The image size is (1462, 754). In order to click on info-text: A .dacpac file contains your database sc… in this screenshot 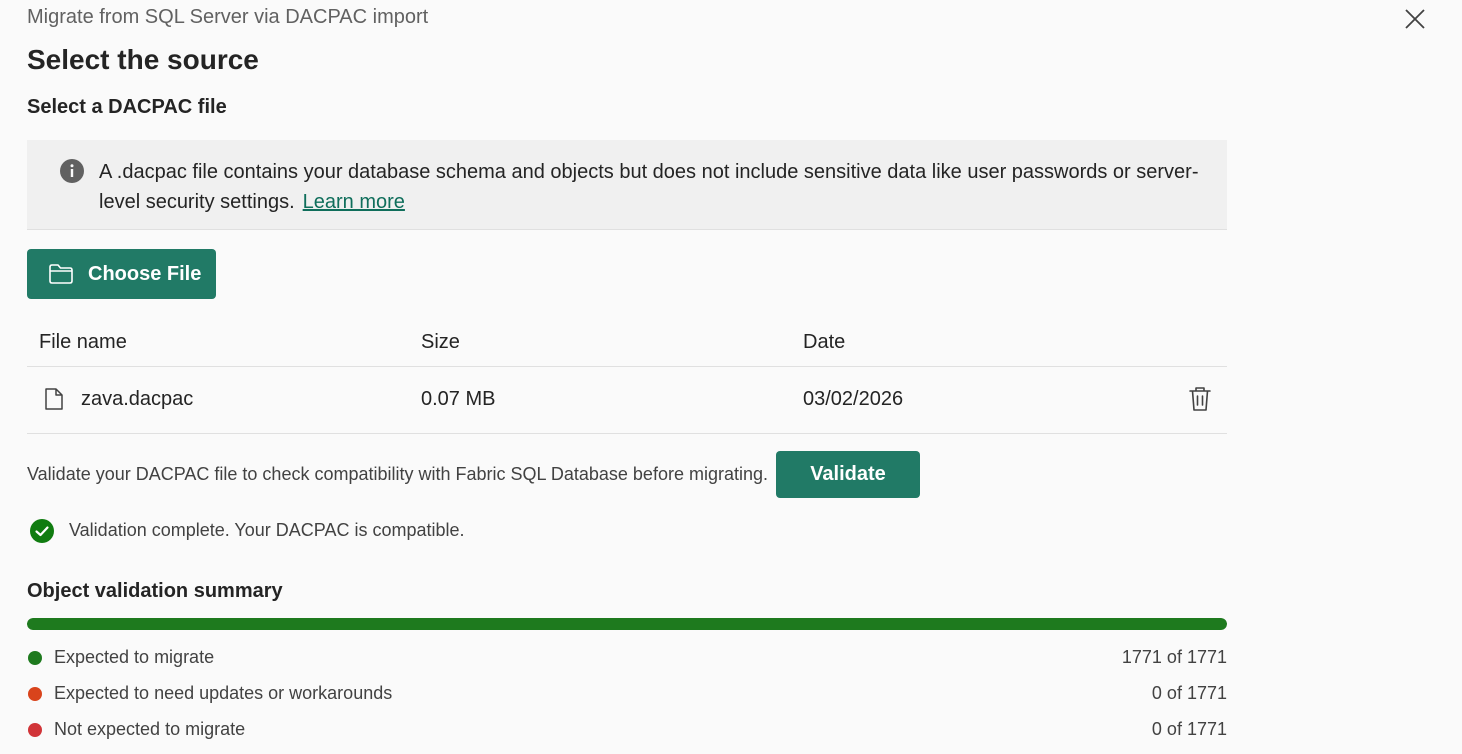, I will do `click(654, 187)`.